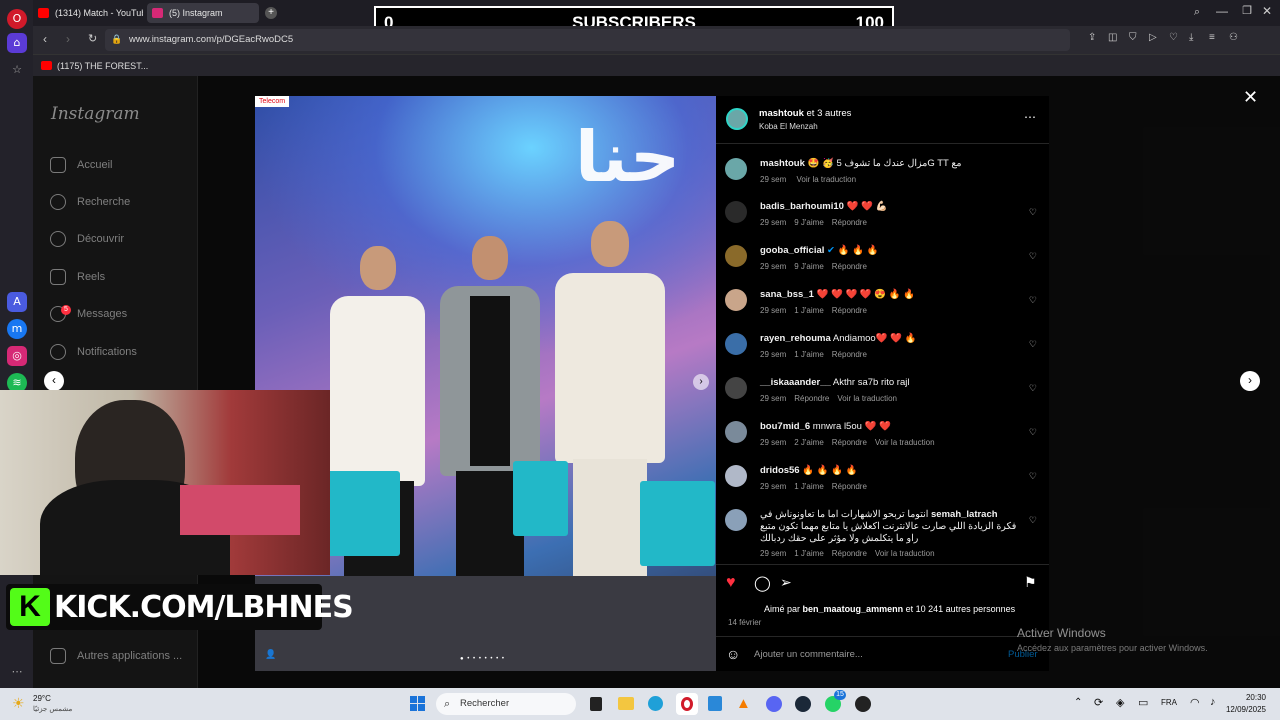  Describe the element at coordinates (1267, 11) in the screenshot. I see `close-window-button: ✕` at that location.